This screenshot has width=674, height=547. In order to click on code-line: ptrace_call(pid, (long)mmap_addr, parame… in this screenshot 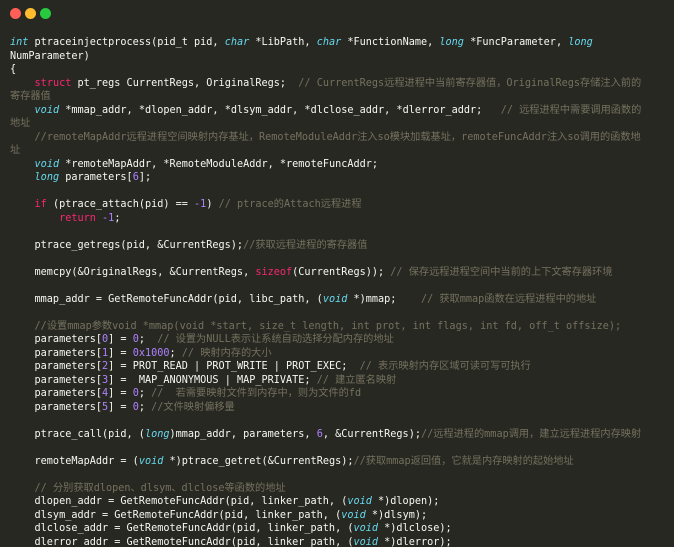, I will do `click(339, 435)`.